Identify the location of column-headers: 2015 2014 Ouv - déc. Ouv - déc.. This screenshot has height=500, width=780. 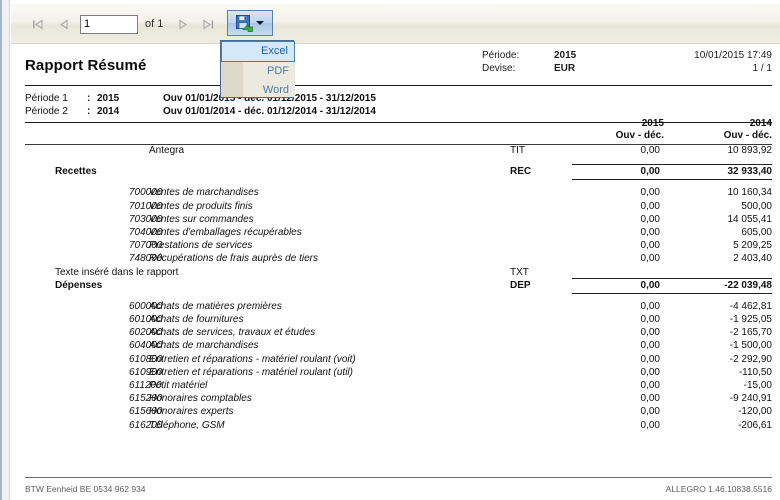
(622, 130).